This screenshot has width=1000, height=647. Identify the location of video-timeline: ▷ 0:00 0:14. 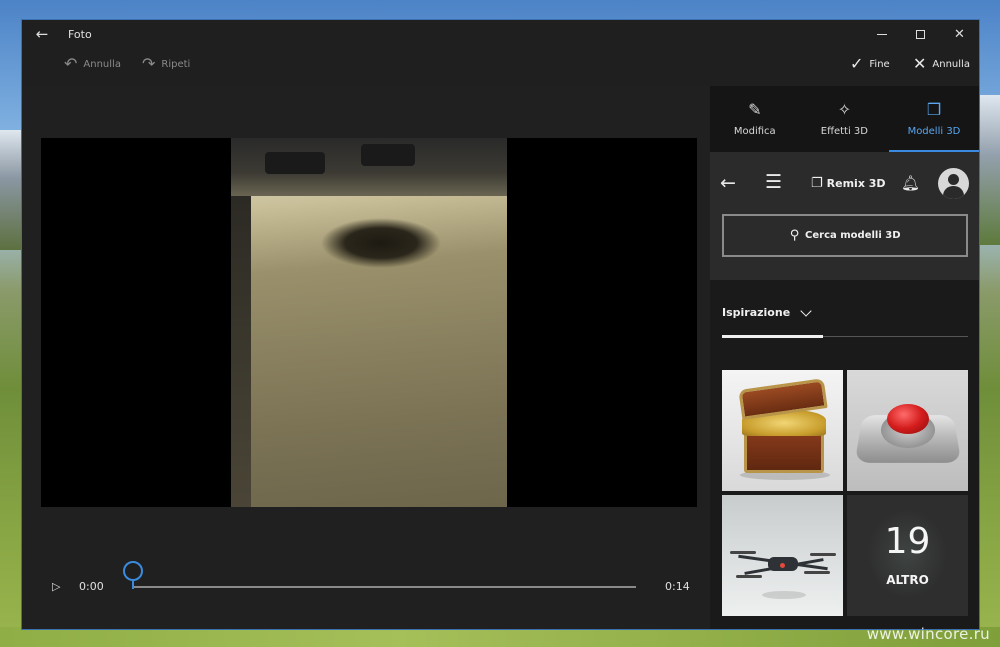
(366, 586).